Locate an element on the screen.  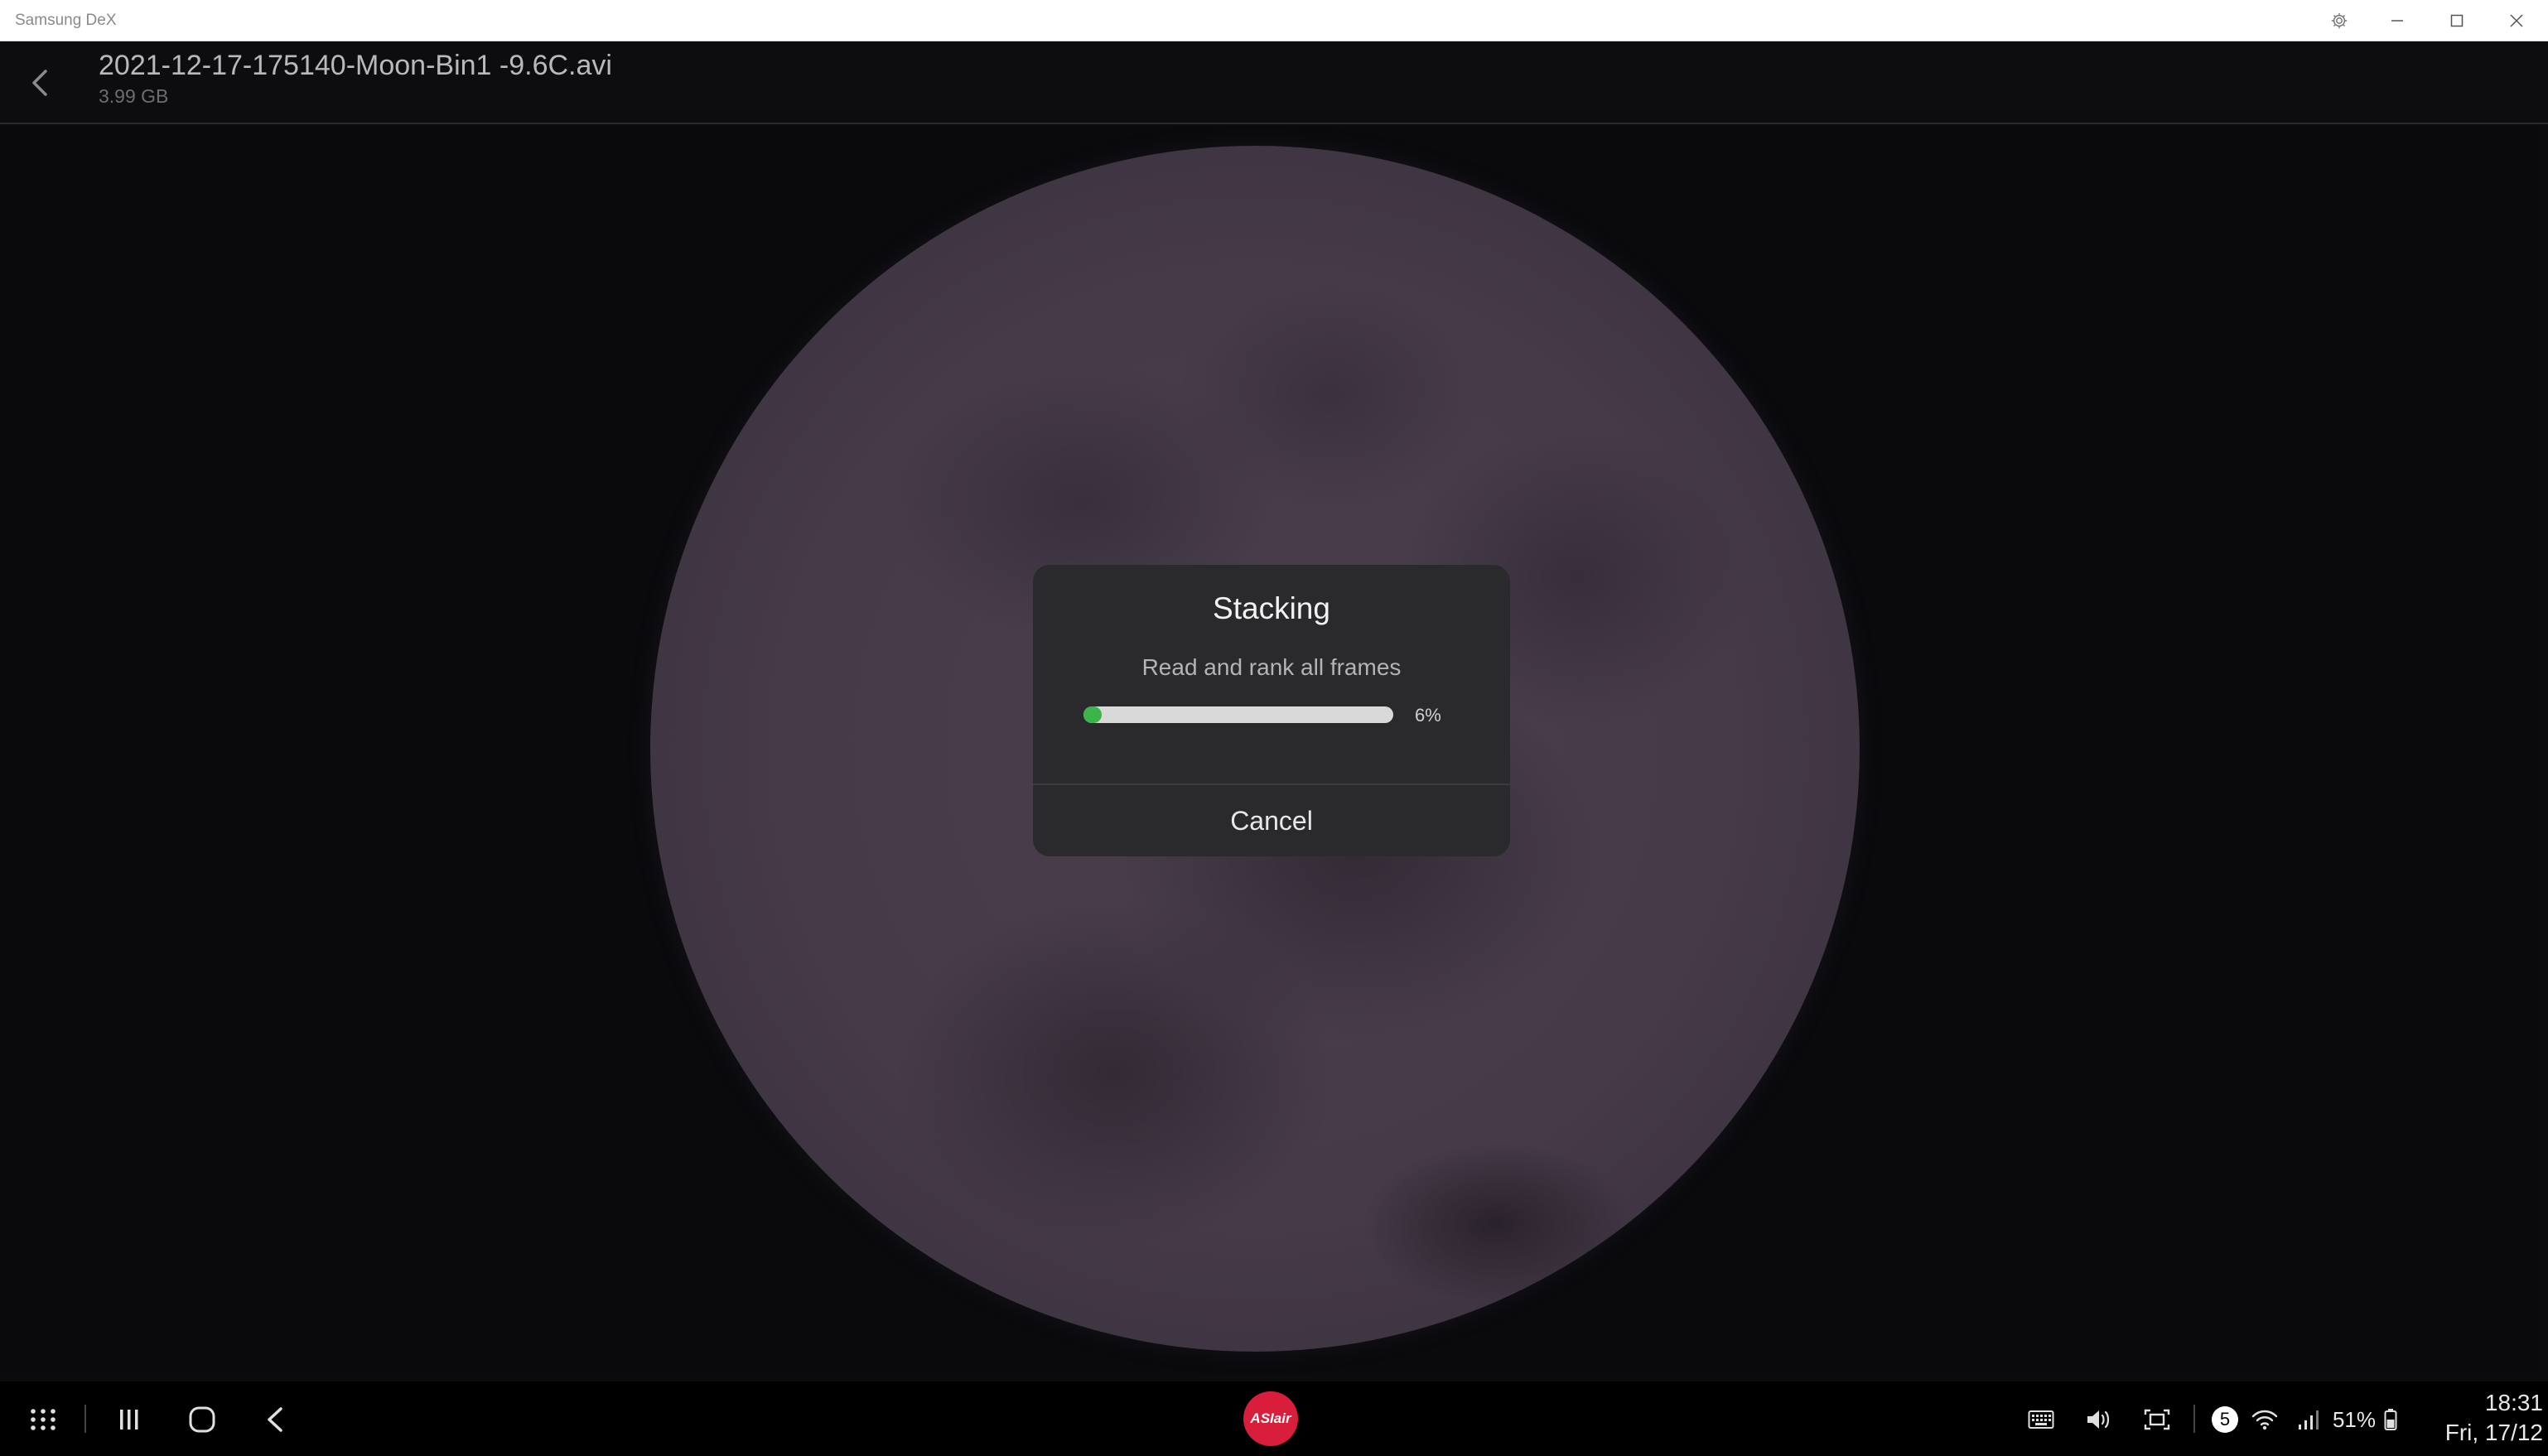
close-icon is located at coordinates (2516, 20).